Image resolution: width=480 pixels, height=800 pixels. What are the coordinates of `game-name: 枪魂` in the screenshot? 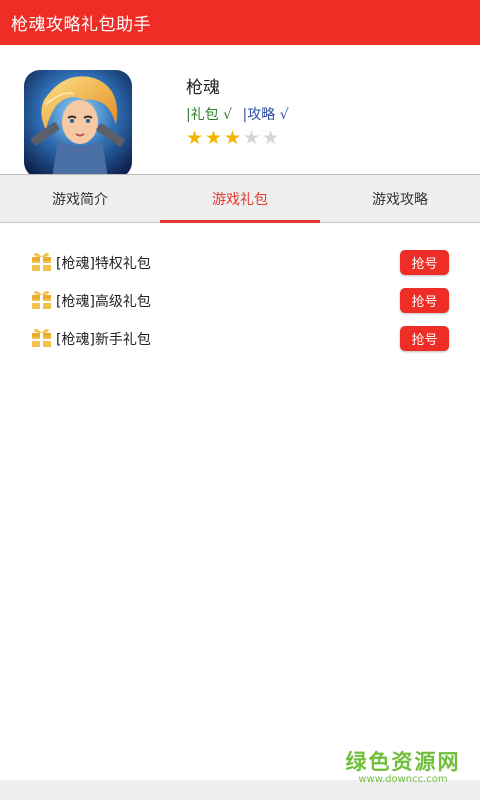 It's located at (203, 88).